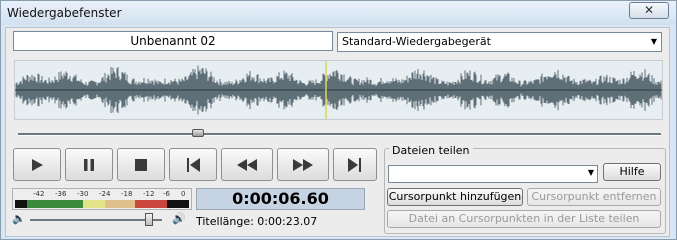 Image resolution: width=677 pixels, height=240 pixels. I want to click on window-title: Wiedergabefenster, so click(64, 13).